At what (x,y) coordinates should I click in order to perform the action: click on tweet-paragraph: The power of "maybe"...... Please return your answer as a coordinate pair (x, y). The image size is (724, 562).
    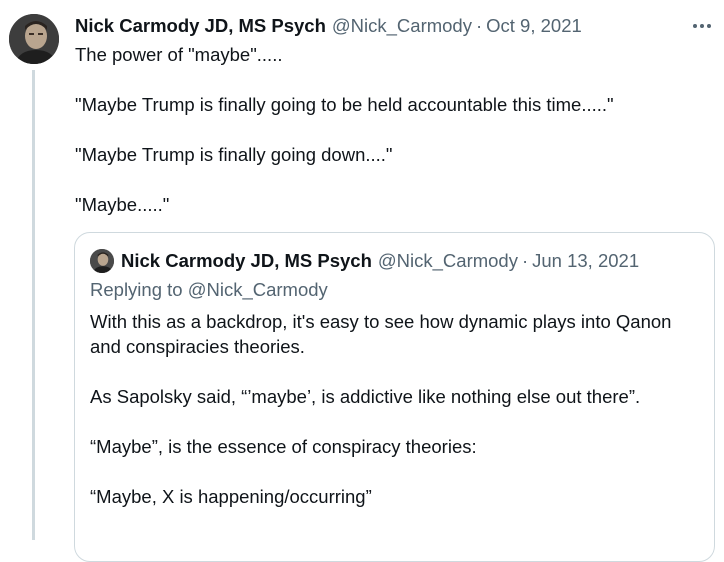
    Looking at the image, I should click on (179, 54).